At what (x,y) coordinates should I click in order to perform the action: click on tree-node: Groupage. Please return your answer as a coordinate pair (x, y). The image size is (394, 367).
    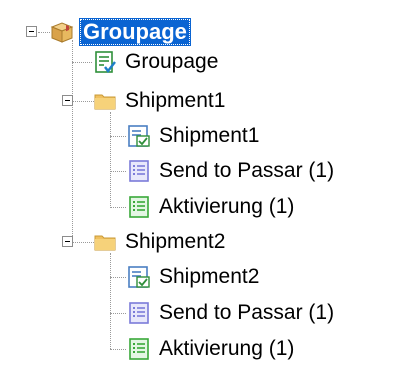
    Looking at the image, I should click on (156, 62).